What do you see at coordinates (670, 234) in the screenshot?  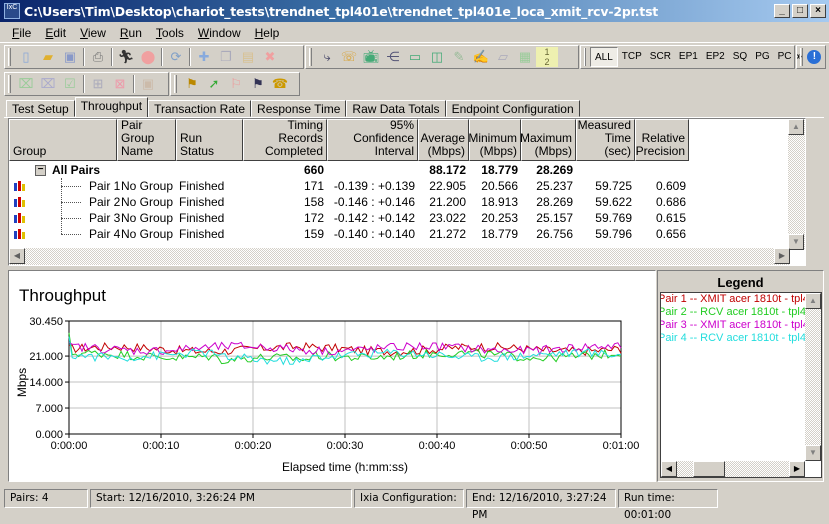 I see `relative-precision: 0.656` at bounding box center [670, 234].